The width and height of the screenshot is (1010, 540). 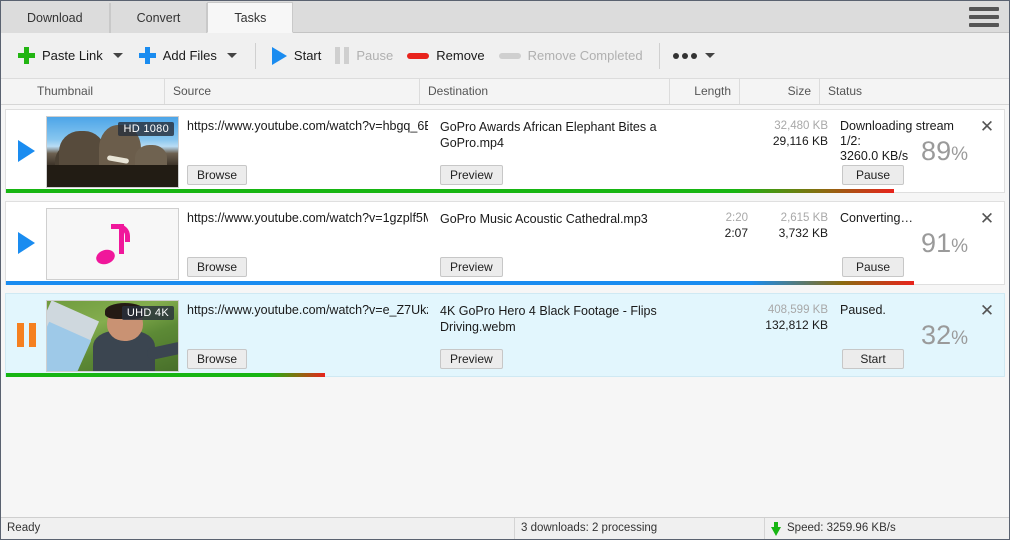 What do you see at coordinates (803, 233) in the screenshot?
I see `size-done: 3,732 KB` at bounding box center [803, 233].